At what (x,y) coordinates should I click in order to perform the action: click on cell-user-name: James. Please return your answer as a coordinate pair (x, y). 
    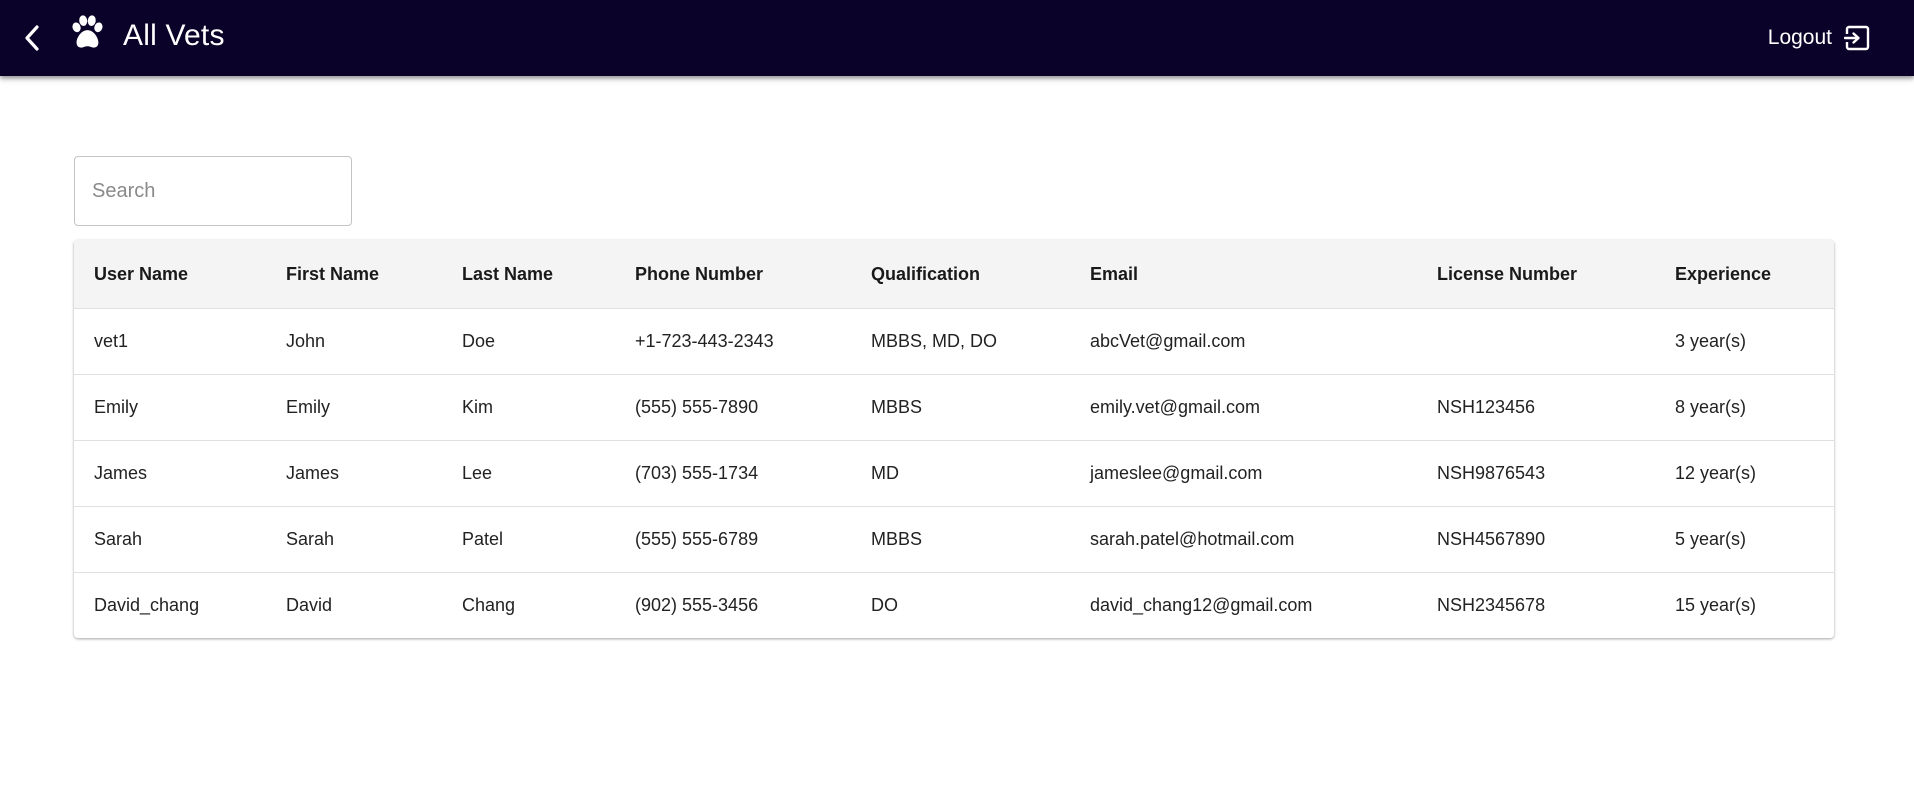
    Looking at the image, I should click on (170, 473).